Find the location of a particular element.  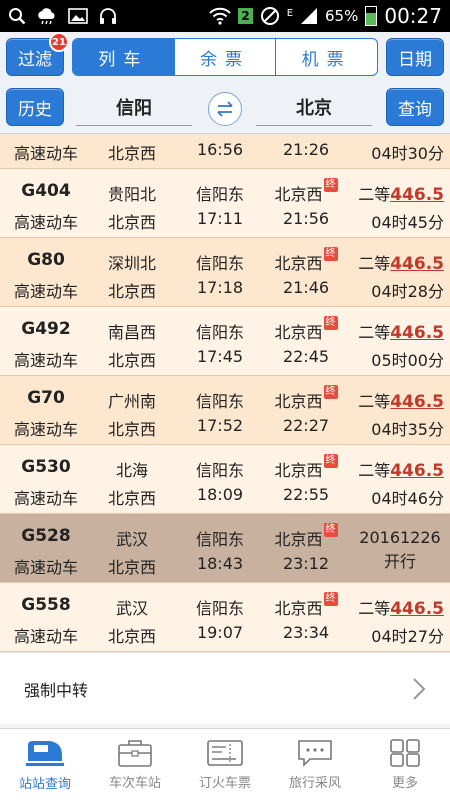

filter-button: 过滤 21 is located at coordinates (37, 54).